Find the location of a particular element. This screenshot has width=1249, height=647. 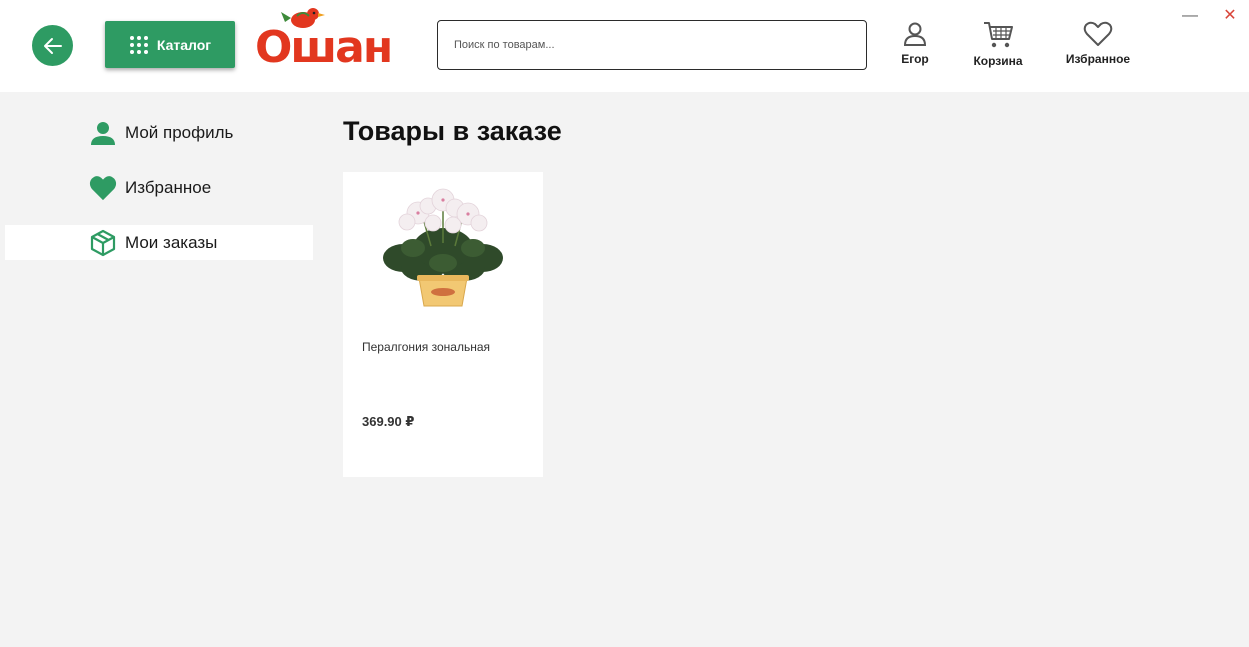

header: Каталог Ошан Егор is located at coordinates (624, 46).